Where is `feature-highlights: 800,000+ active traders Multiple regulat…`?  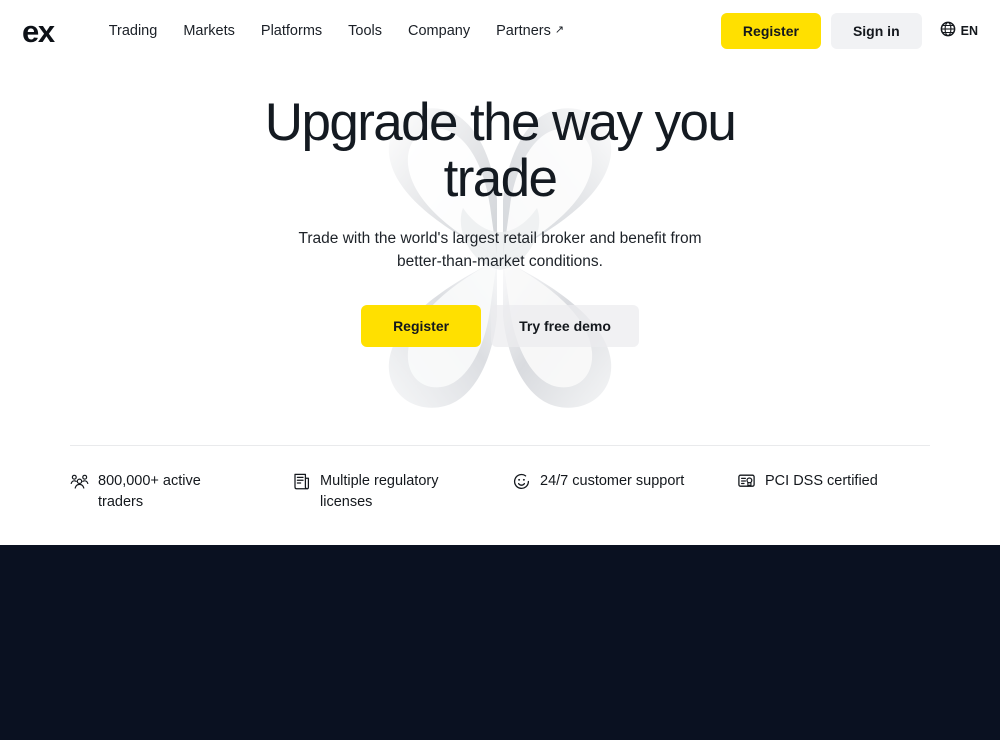
feature-highlights: 800,000+ active traders Multiple regulat… is located at coordinates (500, 478).